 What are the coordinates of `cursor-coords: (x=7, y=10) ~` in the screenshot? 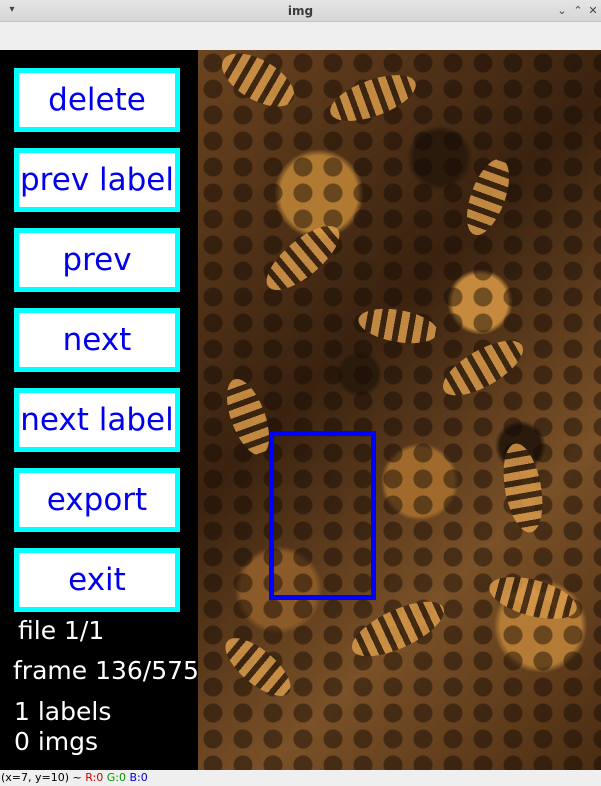 It's located at (43, 777).